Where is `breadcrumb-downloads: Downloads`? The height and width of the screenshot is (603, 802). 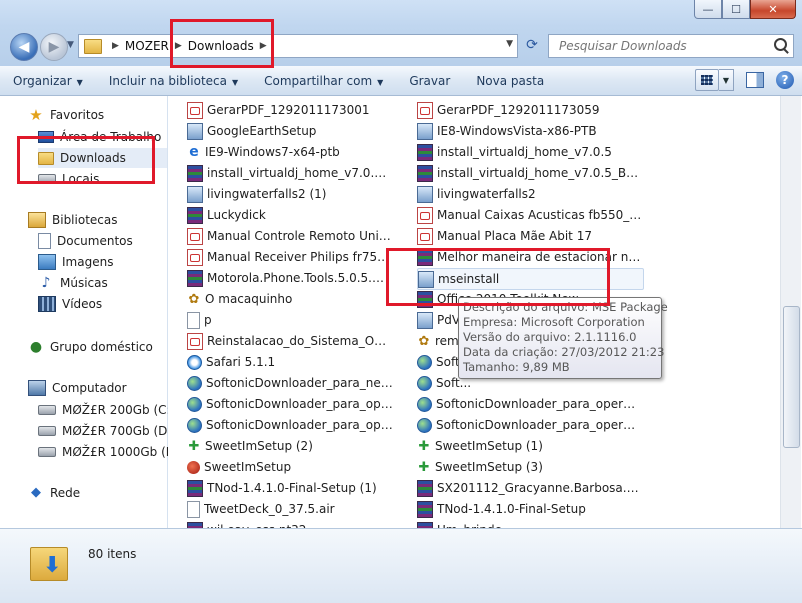
breadcrumb-downloads: Downloads is located at coordinates (221, 46).